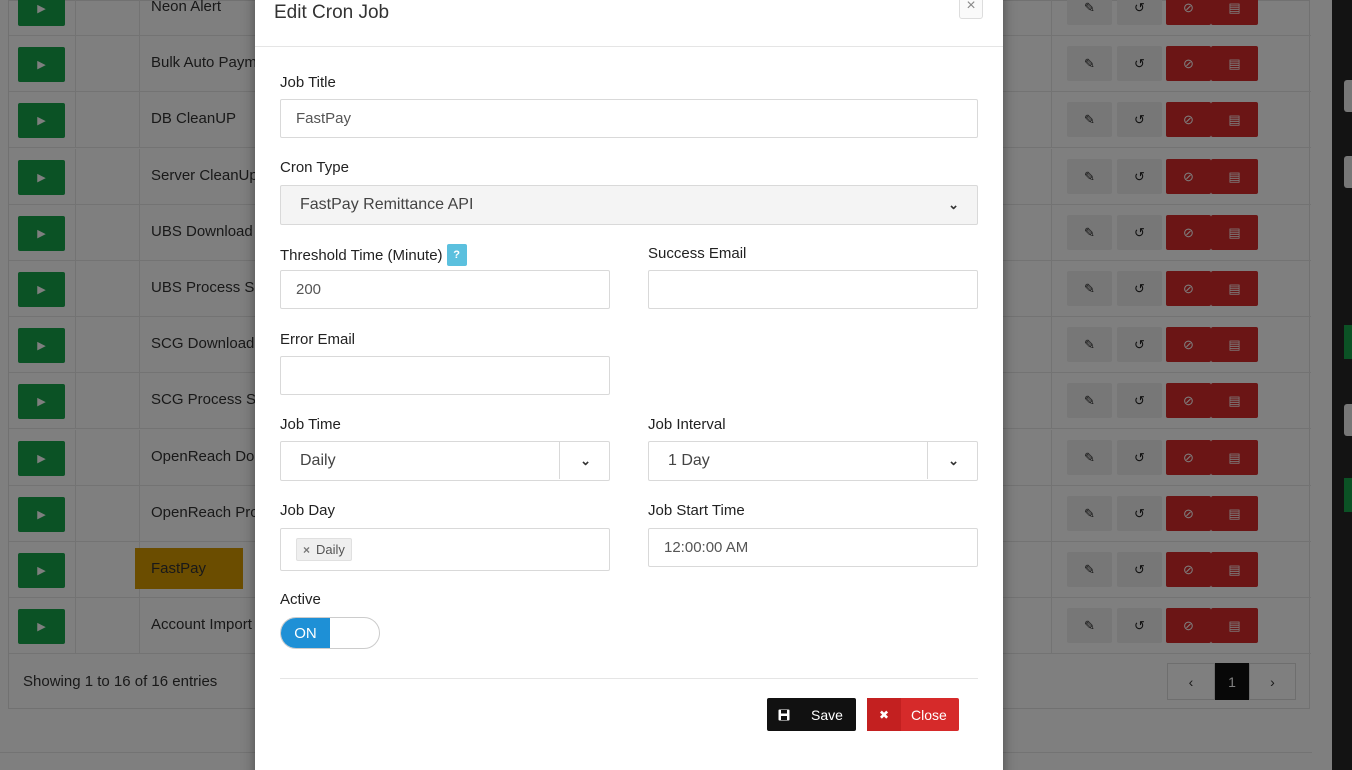 The width and height of the screenshot is (1352, 770). What do you see at coordinates (813, 461) in the screenshot?
I see `job-interval-select: 1 Day ⌄` at bounding box center [813, 461].